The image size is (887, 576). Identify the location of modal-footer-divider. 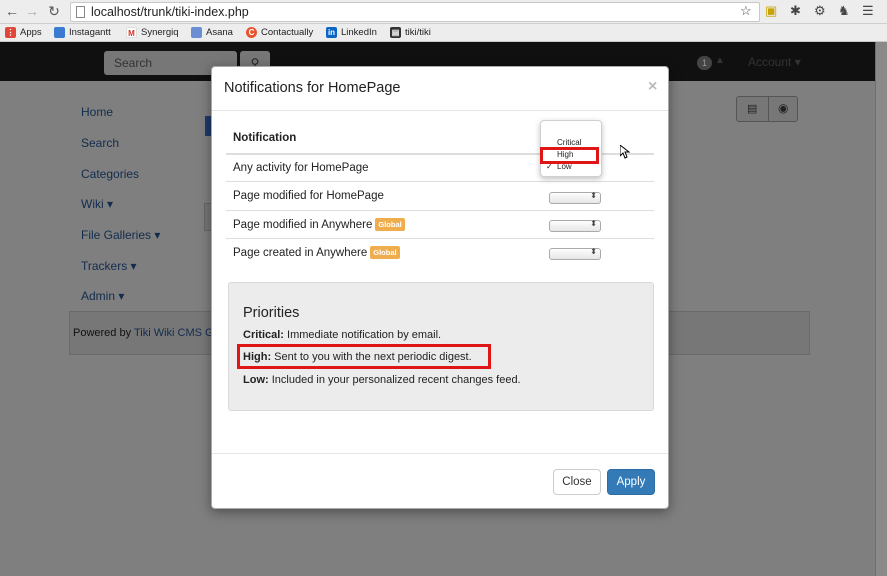
(440, 453).